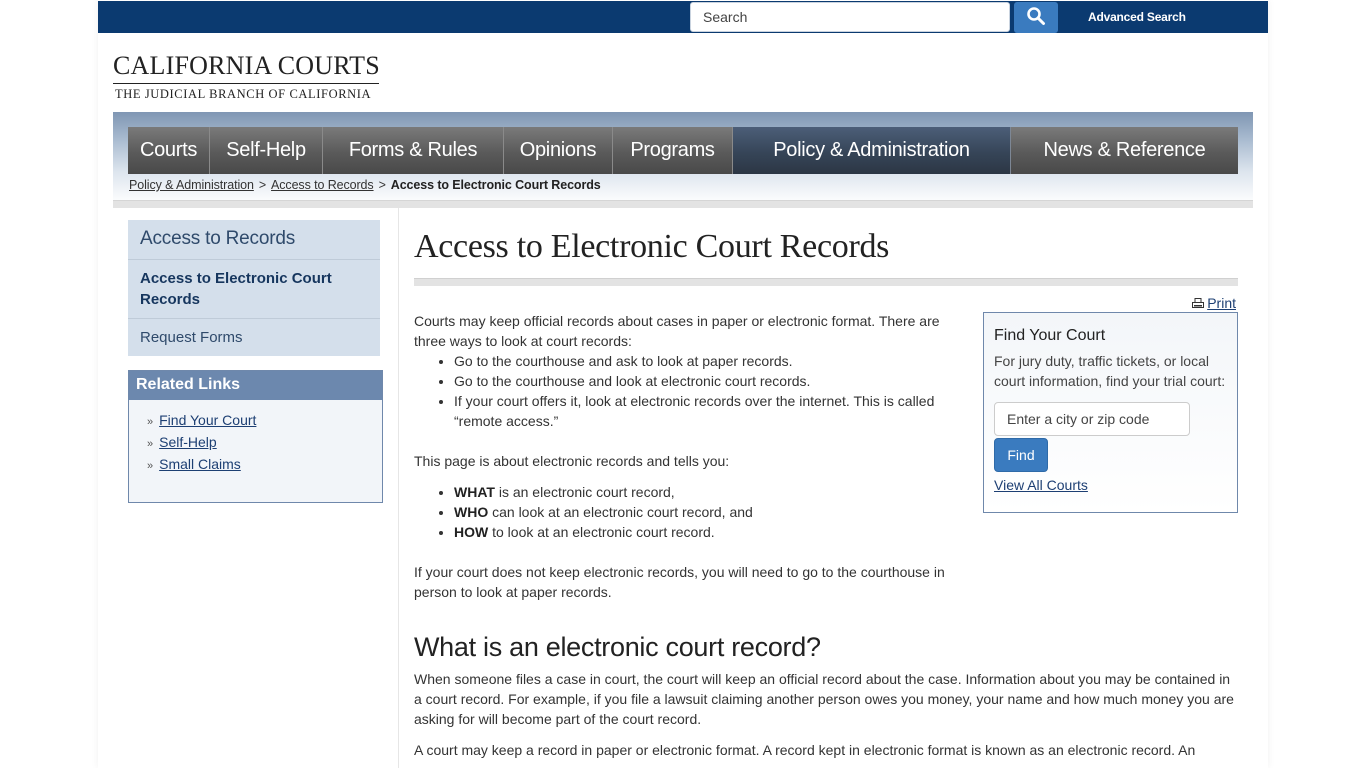 Image resolution: width=1366 pixels, height=768 pixels. Describe the element at coordinates (471, 512) in the screenshot. I see `topic-keyword: WHO` at that location.